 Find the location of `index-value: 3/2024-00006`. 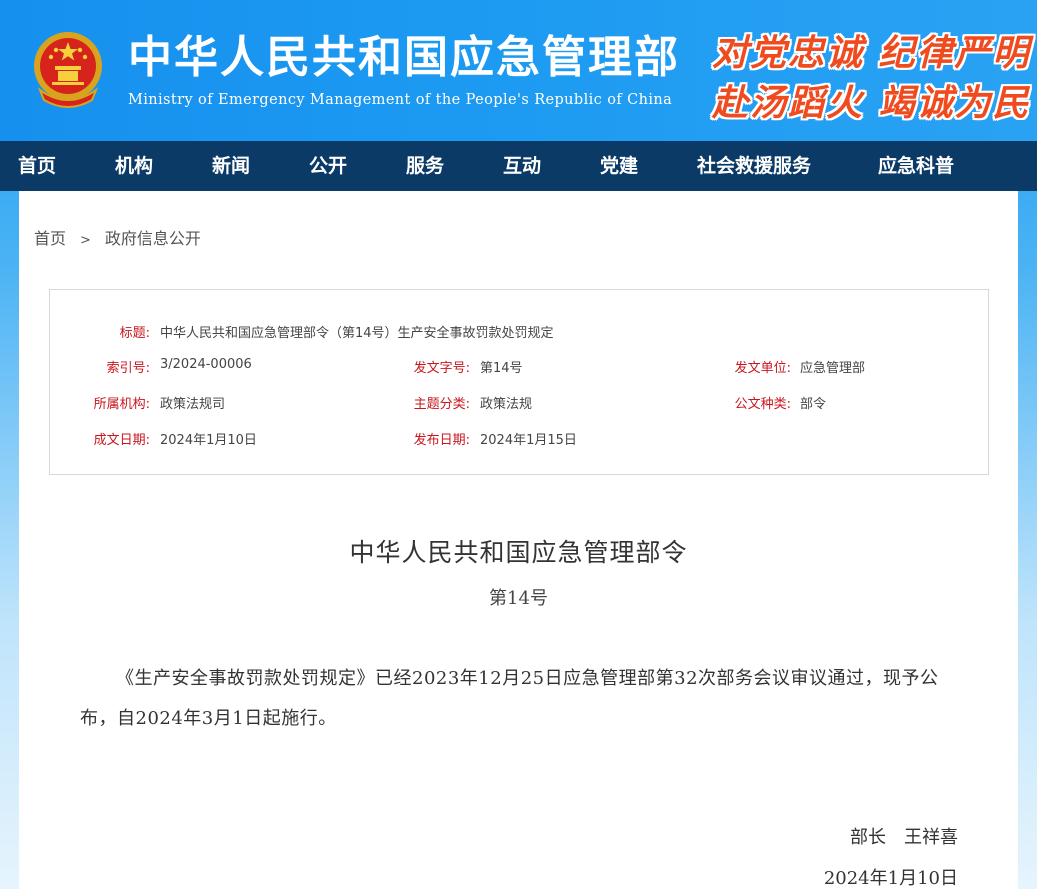

index-value: 3/2024-00006 is located at coordinates (206, 364).